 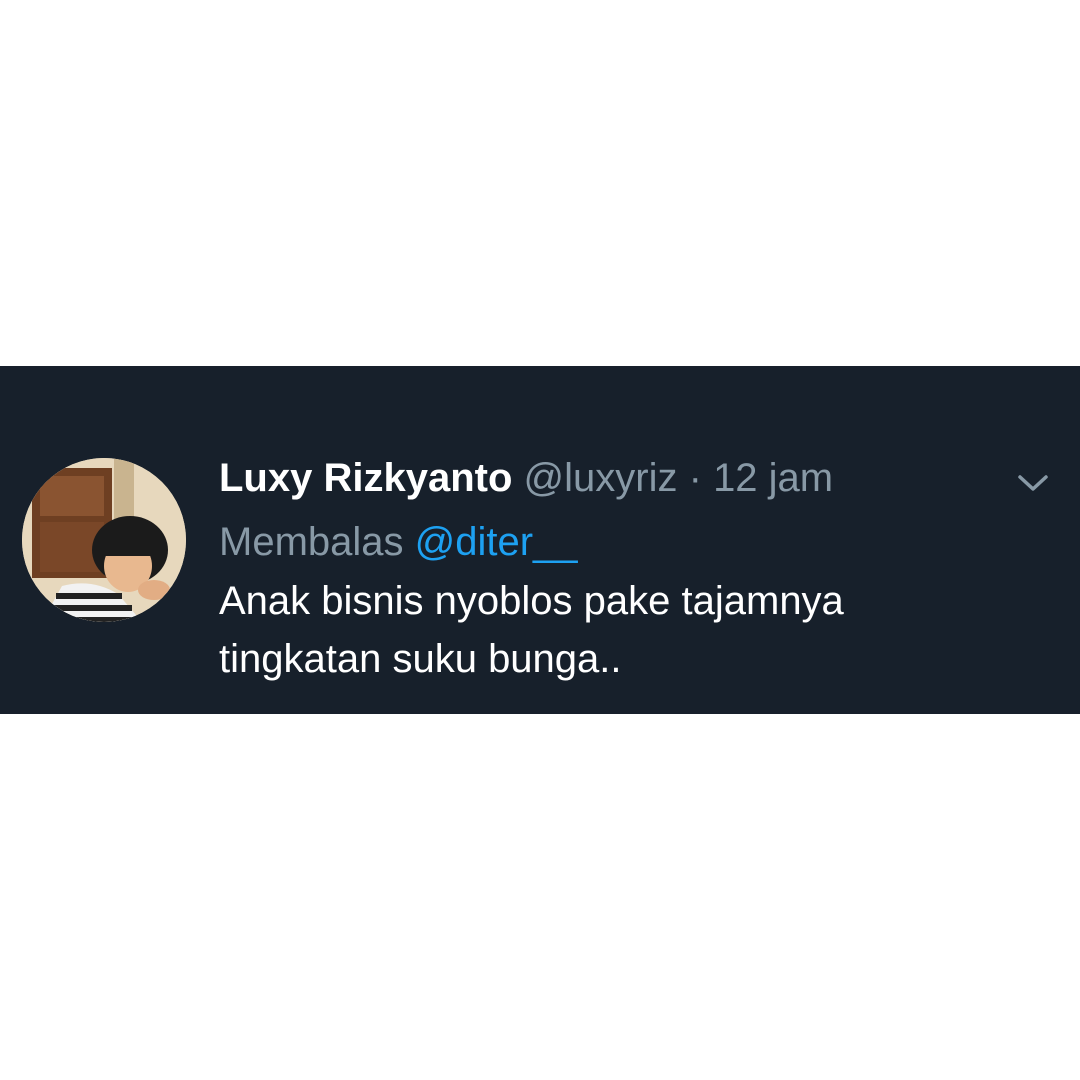 What do you see at coordinates (311, 542) in the screenshot?
I see `reply-prefix: Membalas` at bounding box center [311, 542].